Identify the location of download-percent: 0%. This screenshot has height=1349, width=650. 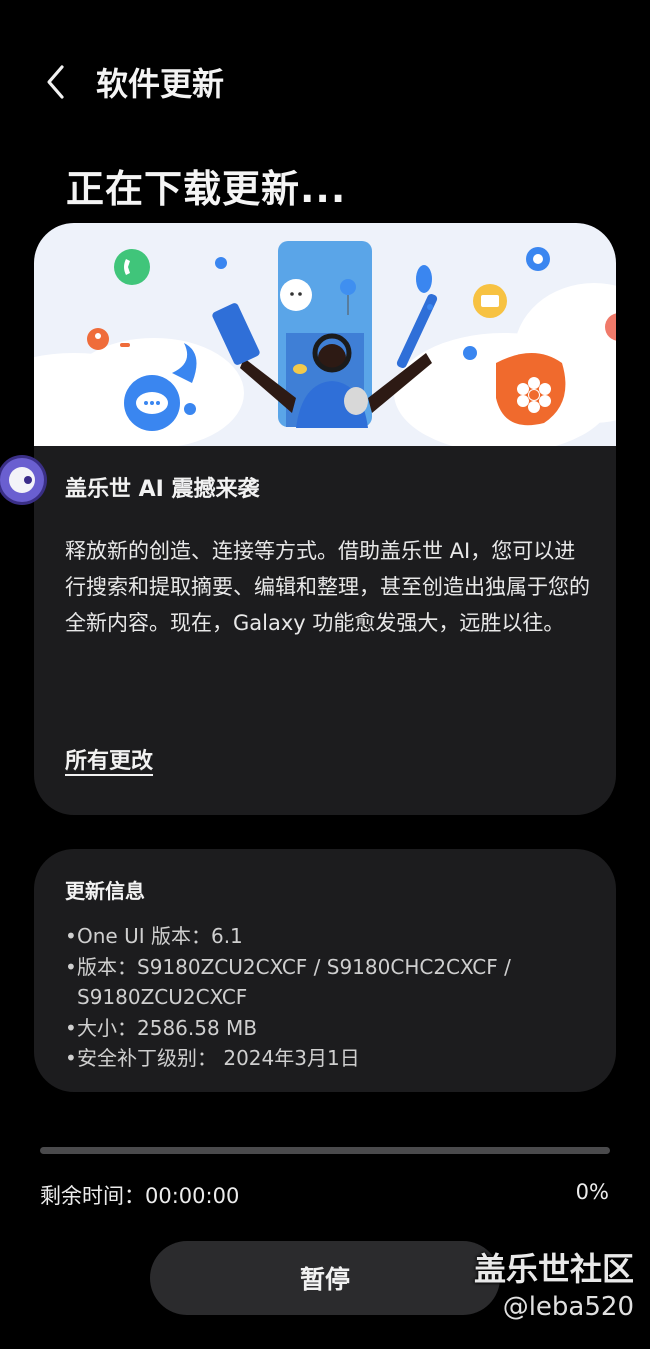
(592, 1192).